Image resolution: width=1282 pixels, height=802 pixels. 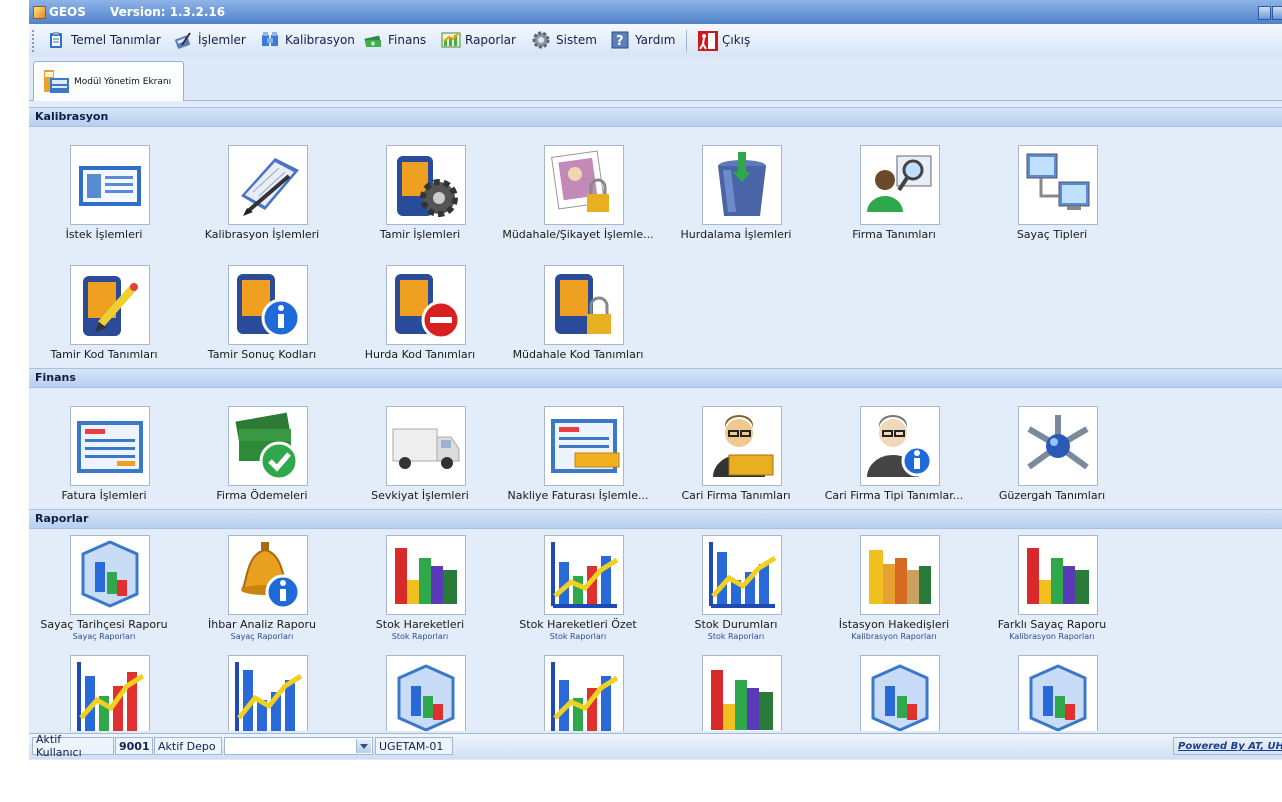 I want to click on module-label: Tamir Kod Tanımları, so click(x=104, y=354).